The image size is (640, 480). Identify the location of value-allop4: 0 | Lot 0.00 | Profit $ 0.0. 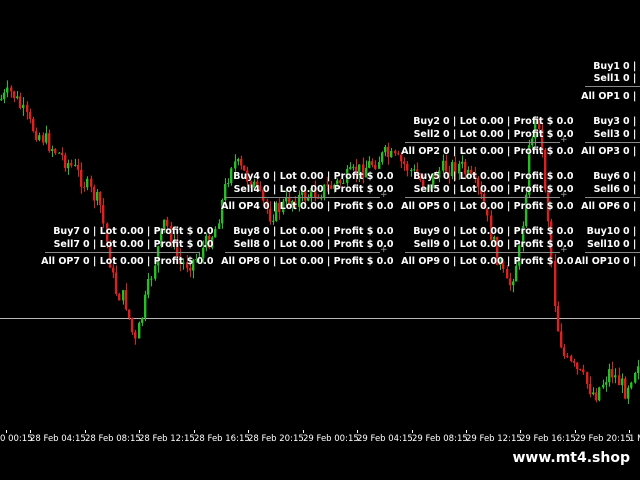
(328, 206).